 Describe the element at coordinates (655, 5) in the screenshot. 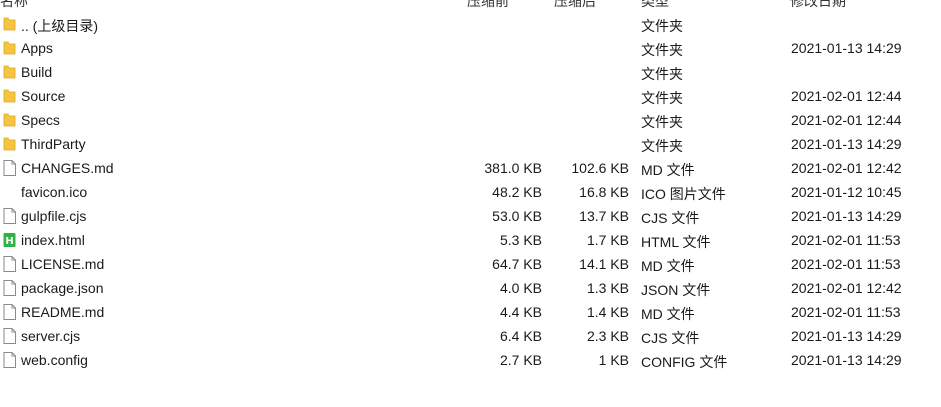

I see `column-header-type: 类型` at that location.